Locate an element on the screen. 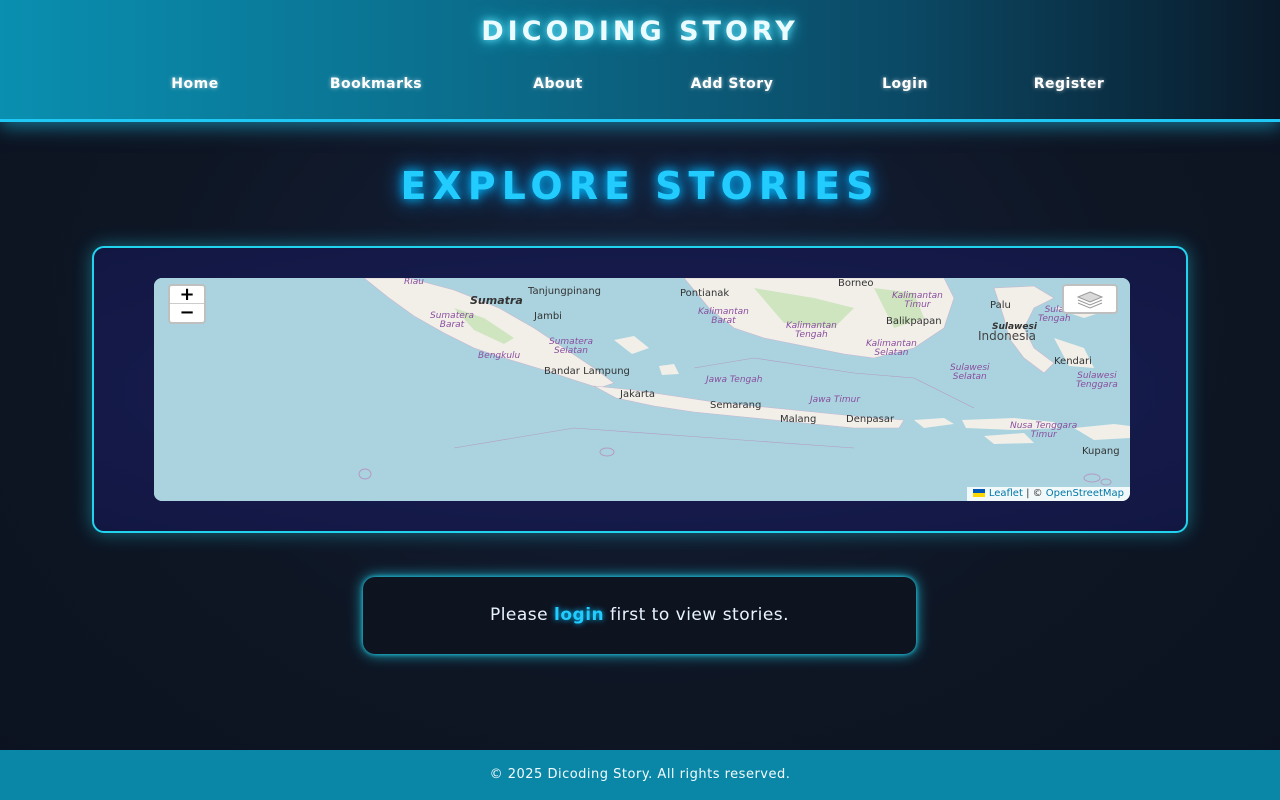 The width and height of the screenshot is (1280, 800). map-label: Semarang is located at coordinates (736, 405).